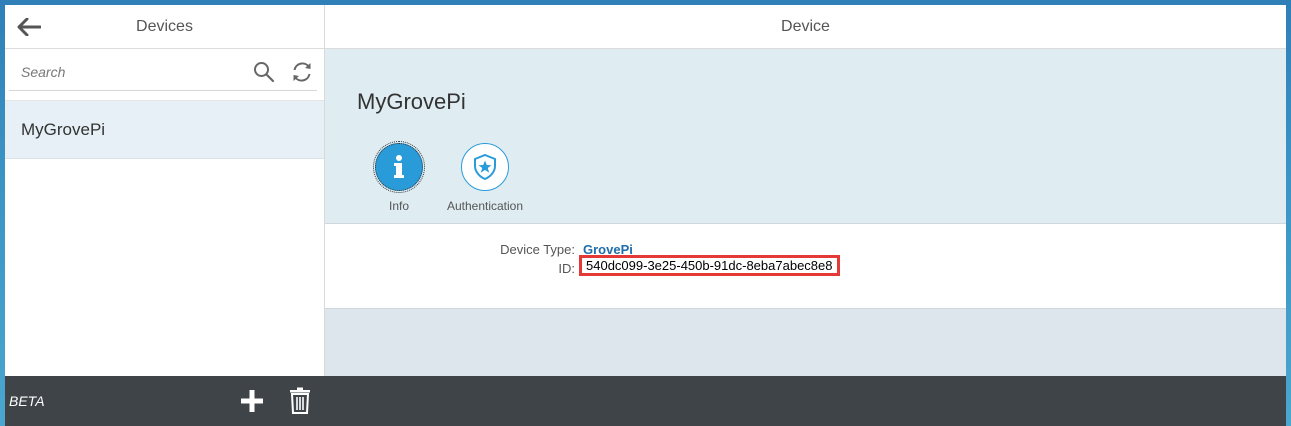  Describe the element at coordinates (165, 401) in the screenshot. I see `master-footer: BETA` at that location.